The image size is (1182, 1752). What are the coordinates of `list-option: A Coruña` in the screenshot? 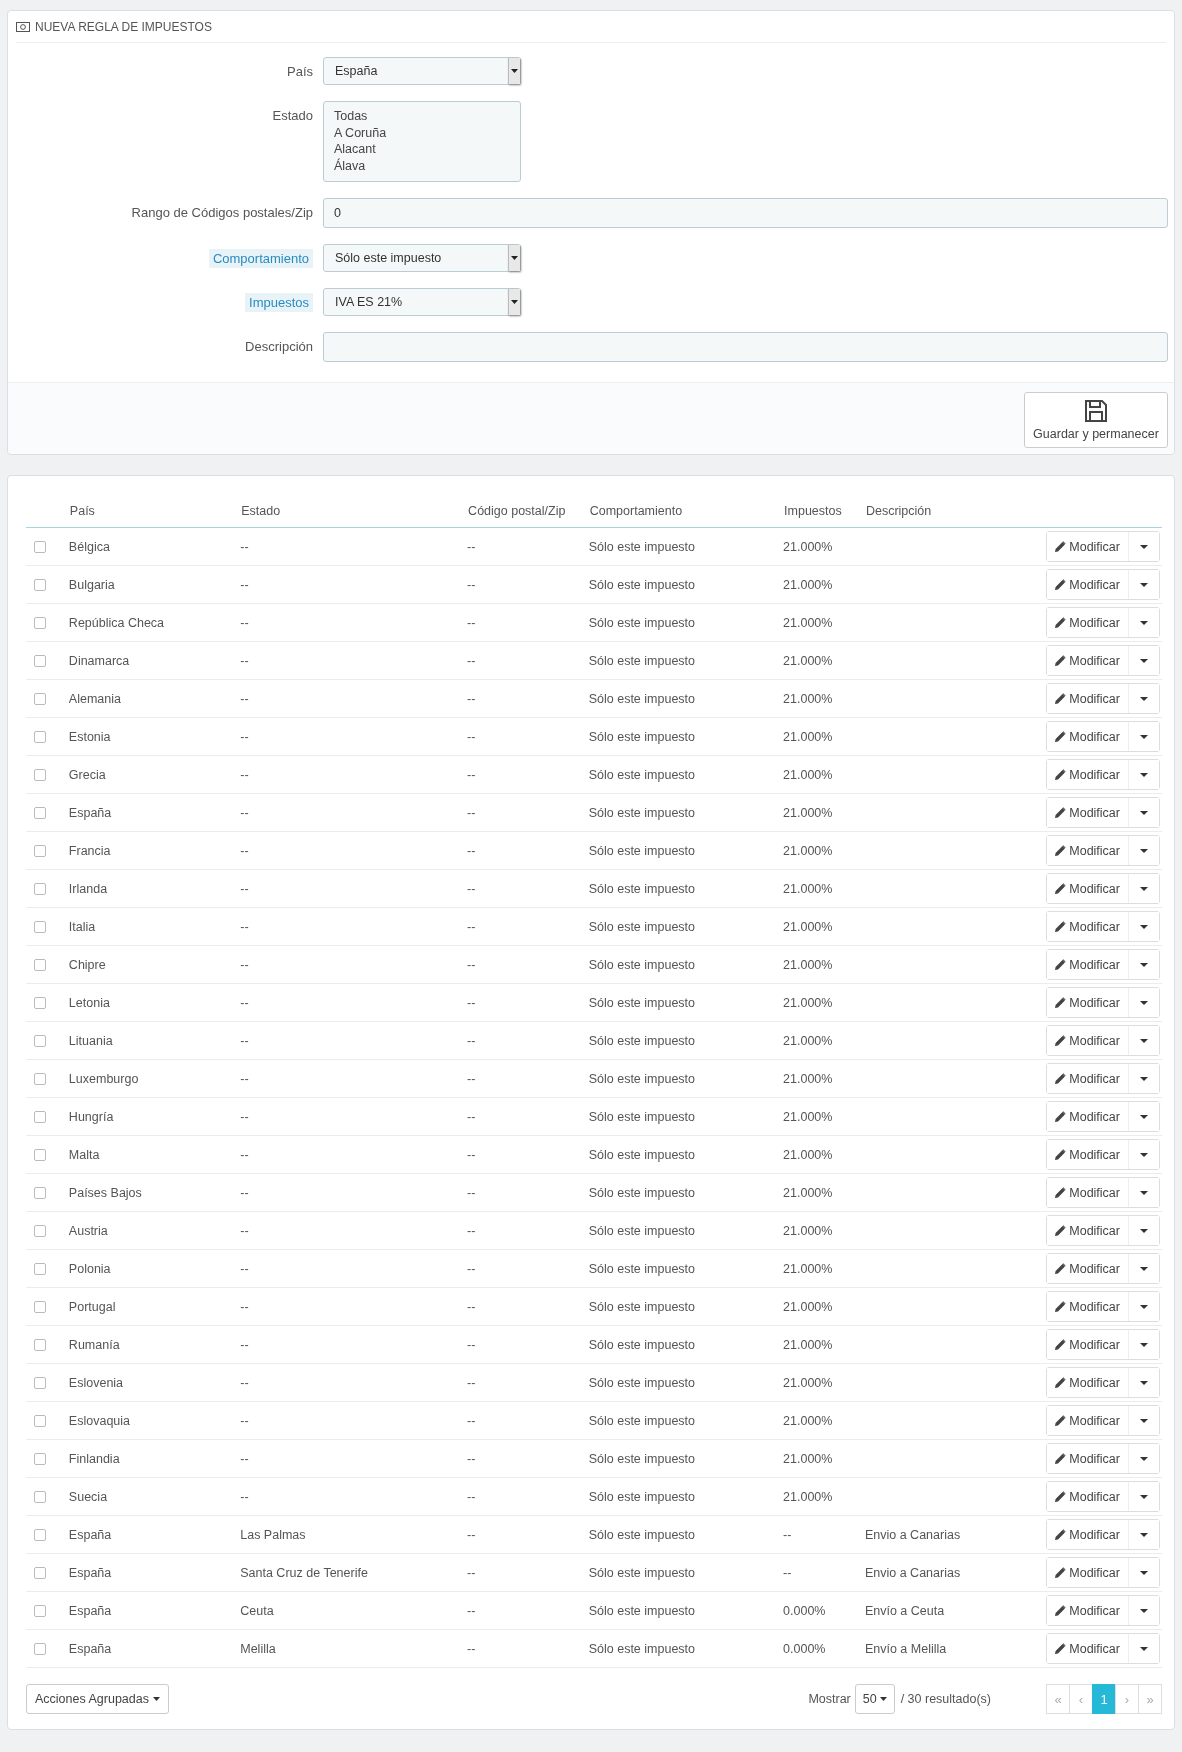 It's located at (422, 132).